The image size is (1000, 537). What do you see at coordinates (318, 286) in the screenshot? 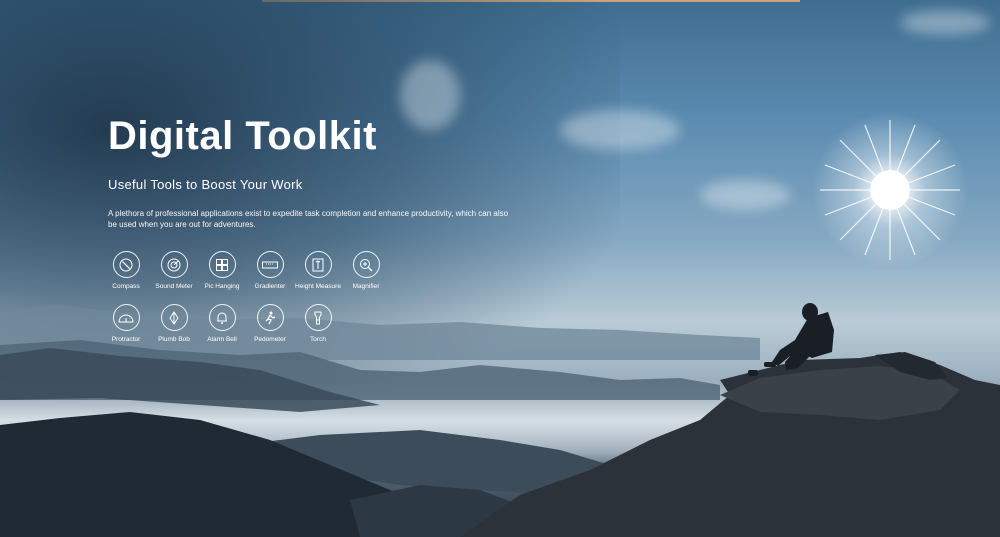
I see `tool-label: Height Measure` at bounding box center [318, 286].